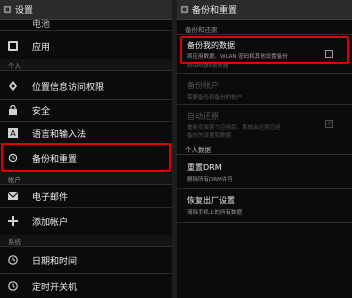  What do you see at coordinates (264, 10) in the screenshot?
I see `backup-reset-title-bar: 备份和重置` at bounding box center [264, 10].